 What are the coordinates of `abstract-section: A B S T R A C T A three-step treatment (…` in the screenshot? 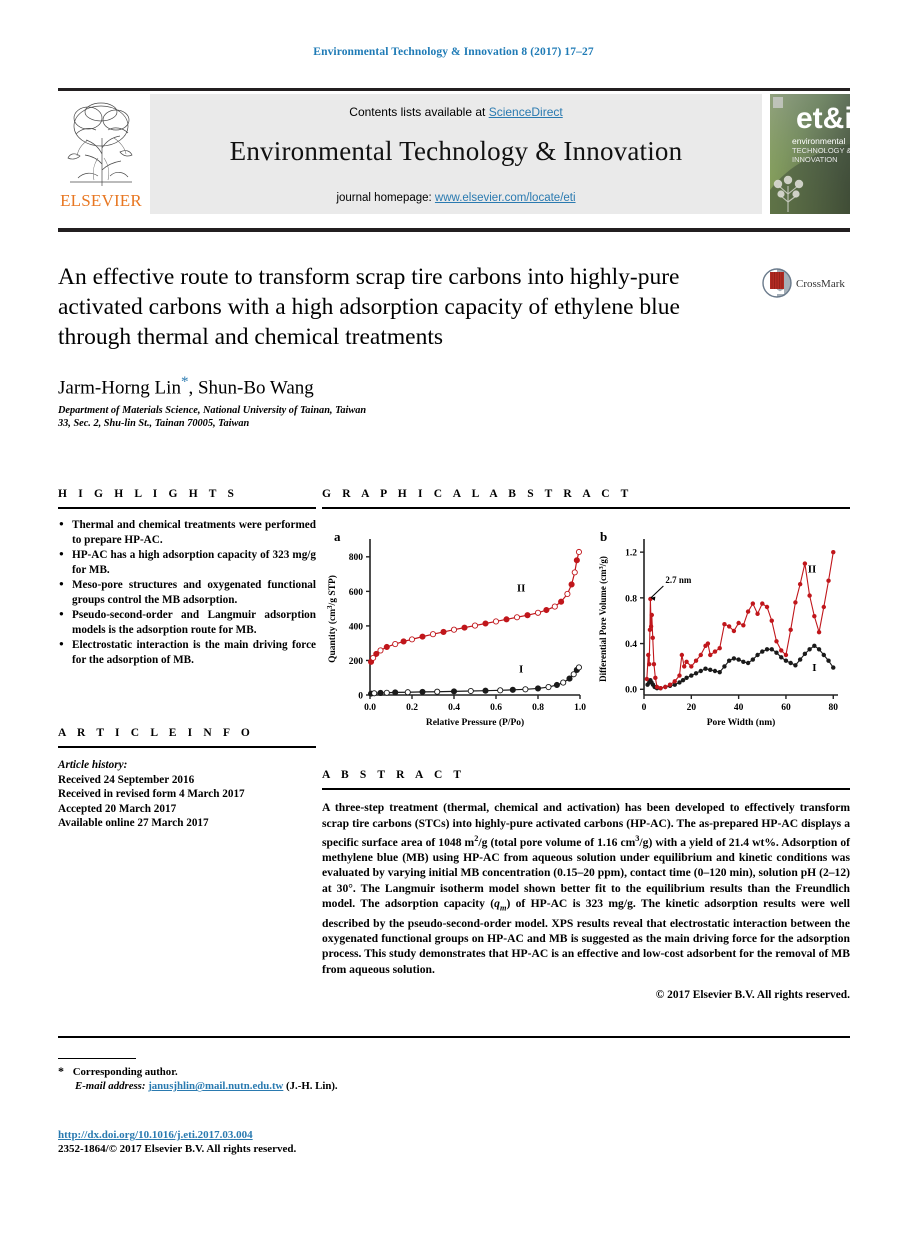 It's located at (586, 885).